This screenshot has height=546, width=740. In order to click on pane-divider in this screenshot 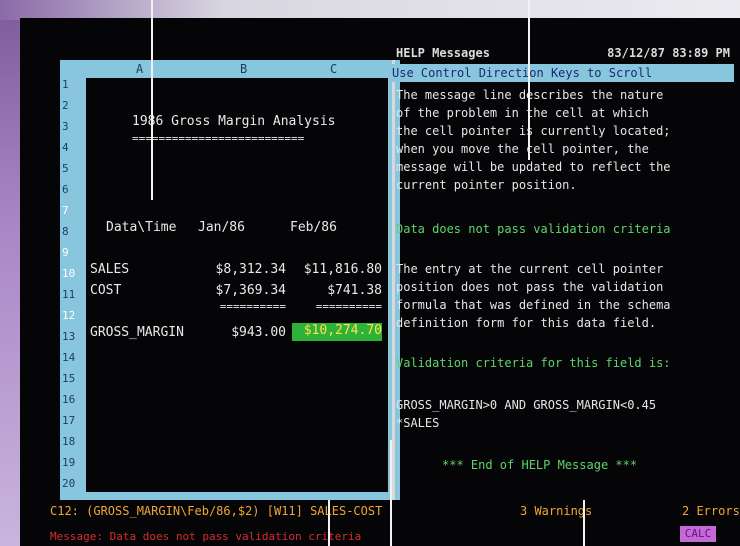, I will do `click(393, 280)`.